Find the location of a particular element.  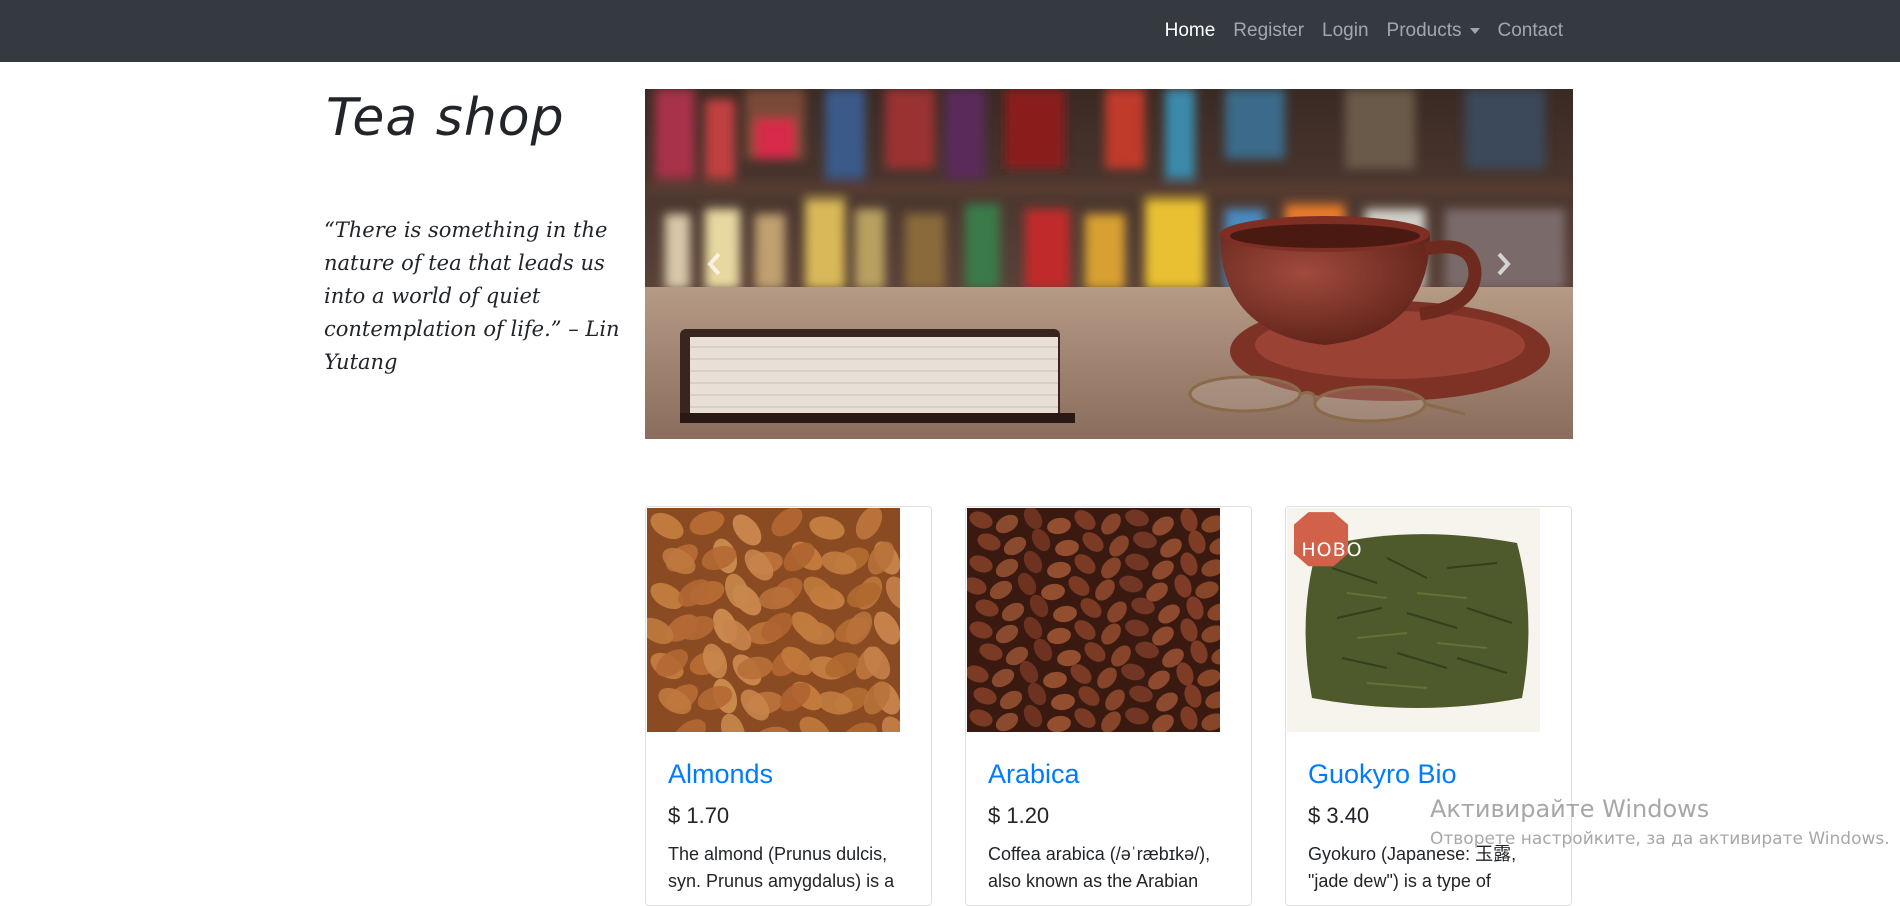

watermark-title: Активирайте Windows is located at coordinates (1570, 809).